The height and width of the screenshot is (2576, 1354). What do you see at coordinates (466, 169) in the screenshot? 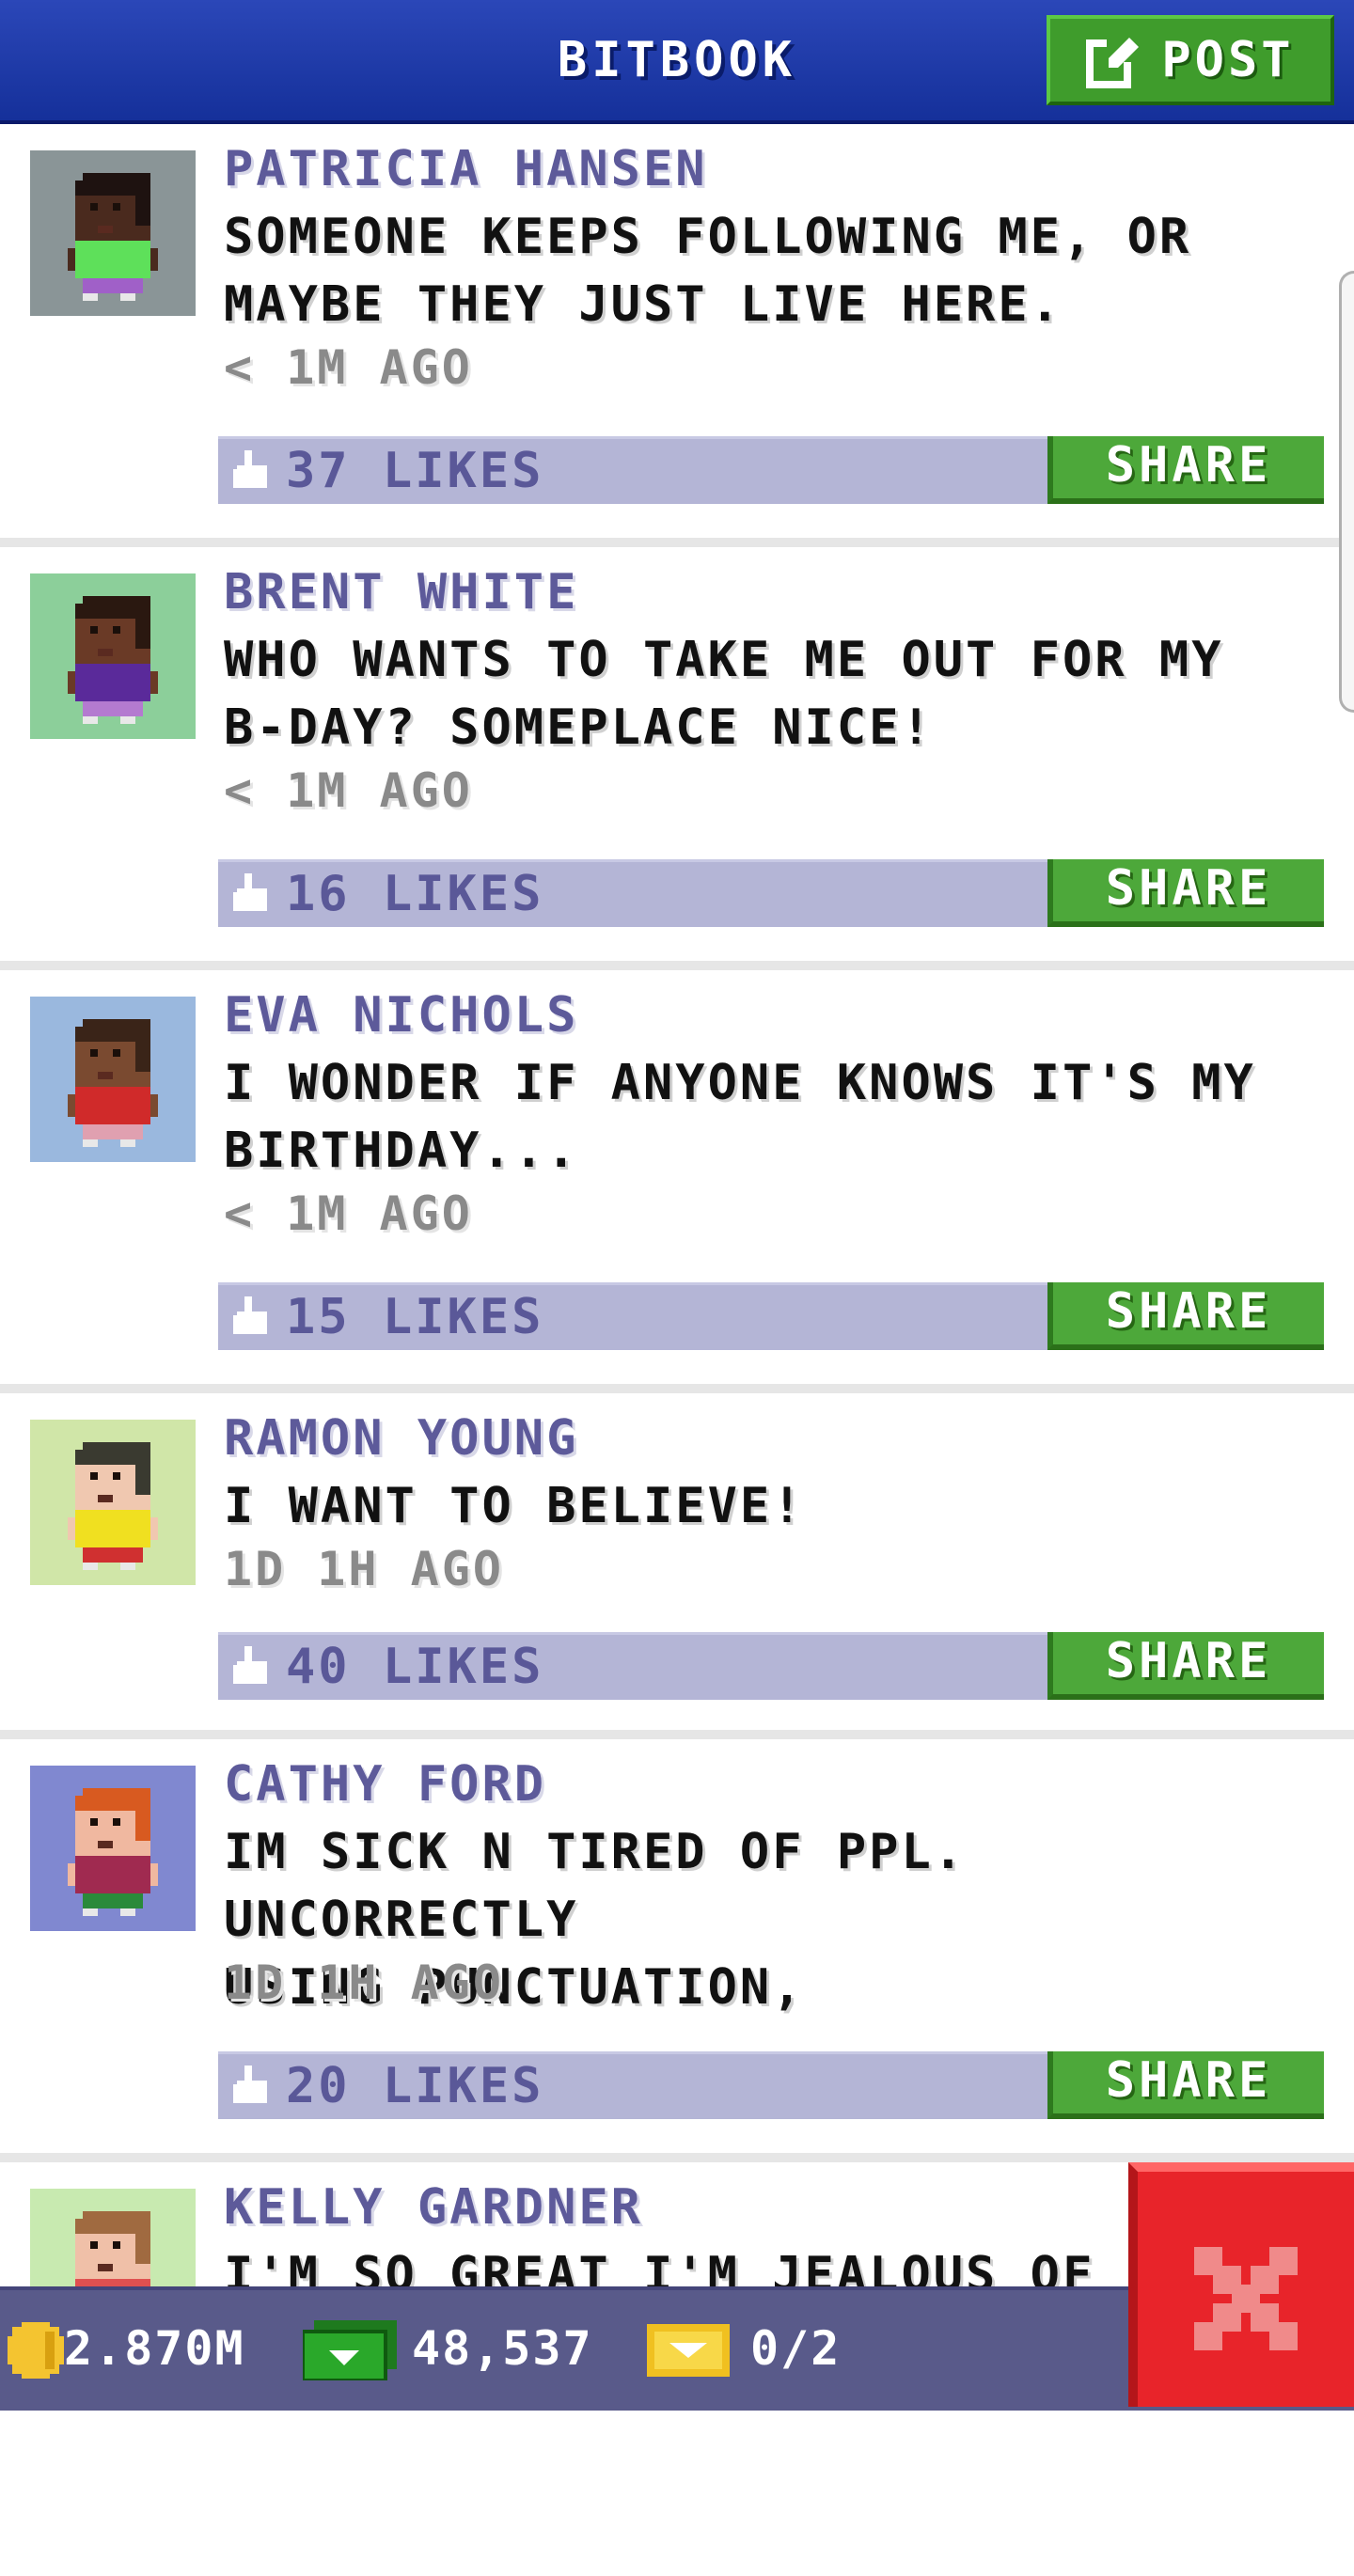
I see `post-author-name: PATRICIA HANSEN` at bounding box center [466, 169].